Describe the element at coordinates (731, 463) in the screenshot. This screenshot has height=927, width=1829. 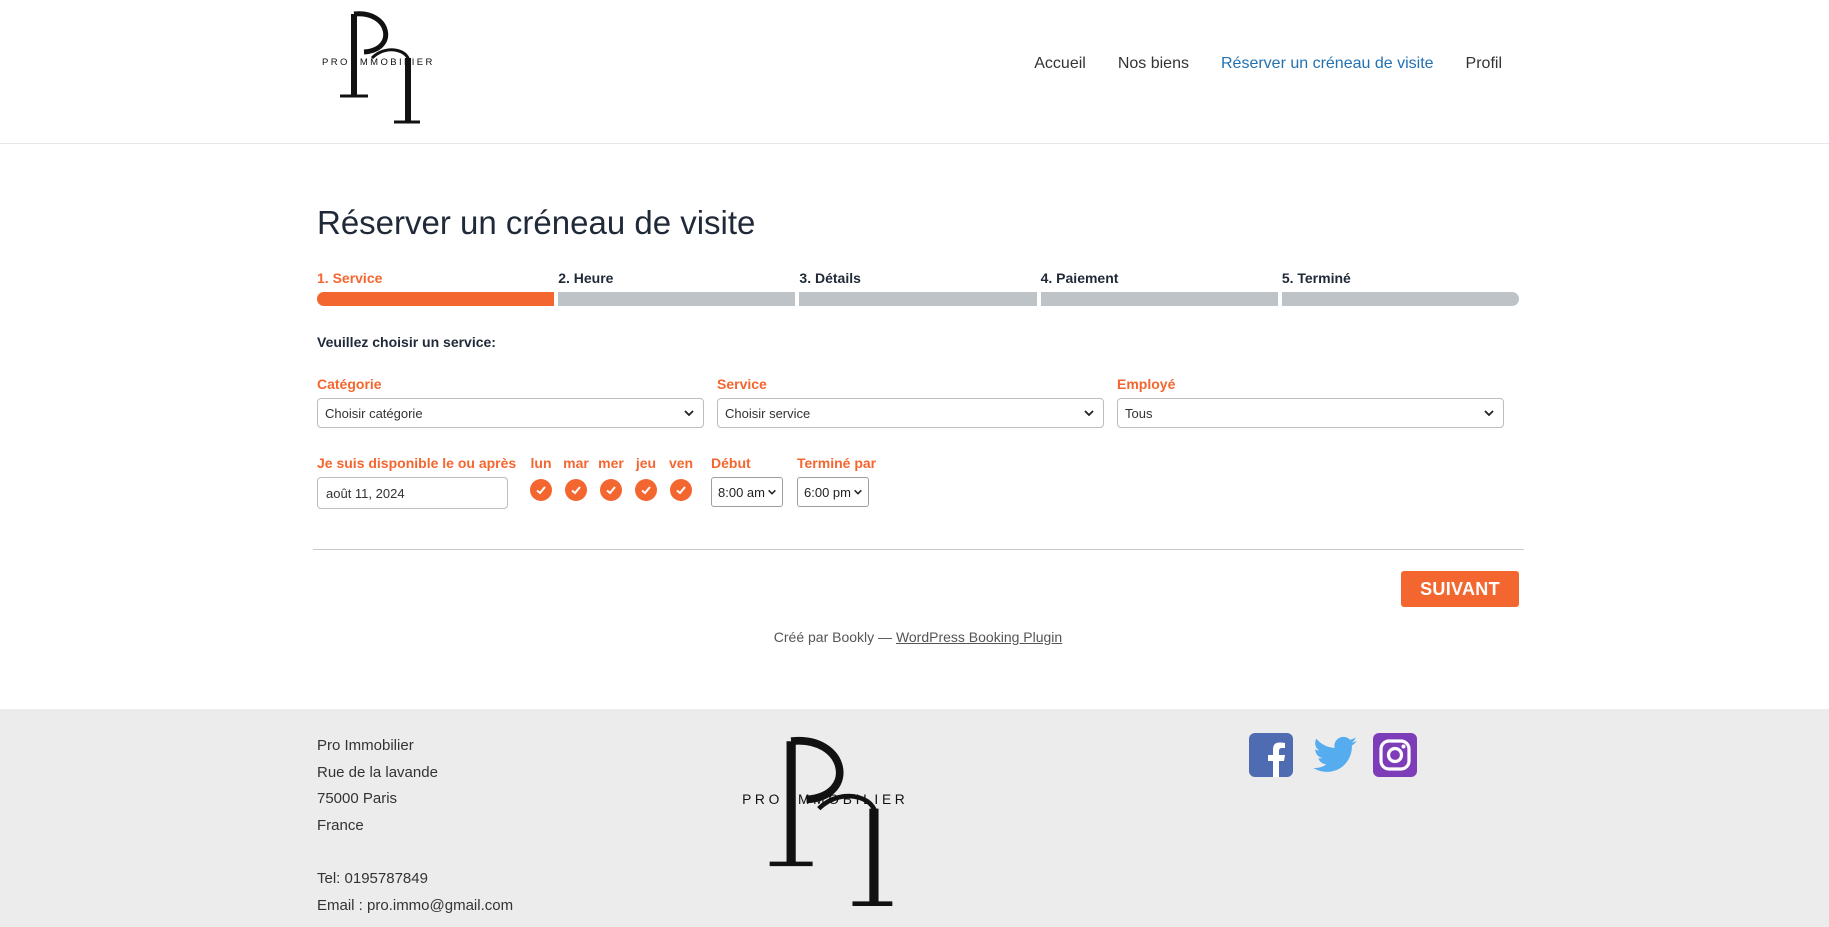
I see `start-label: Début` at that location.